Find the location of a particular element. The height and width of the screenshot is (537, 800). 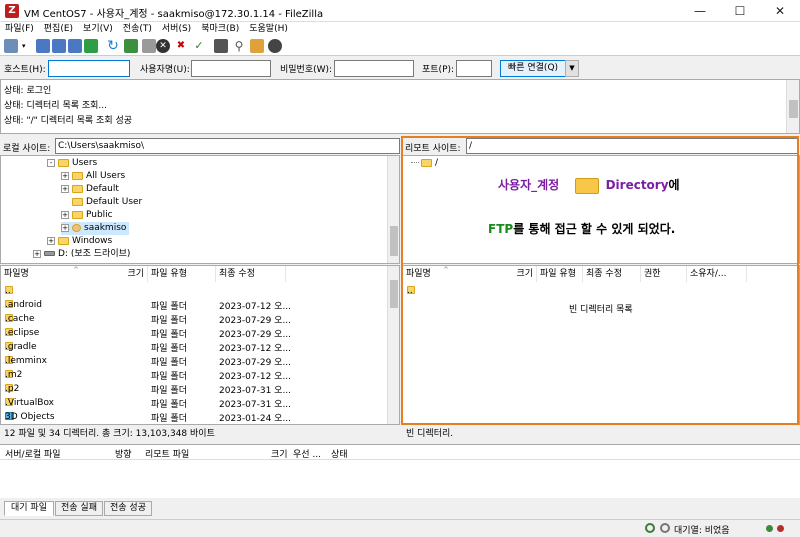

menu-transfer: 전송(T) is located at coordinates (137, 29).